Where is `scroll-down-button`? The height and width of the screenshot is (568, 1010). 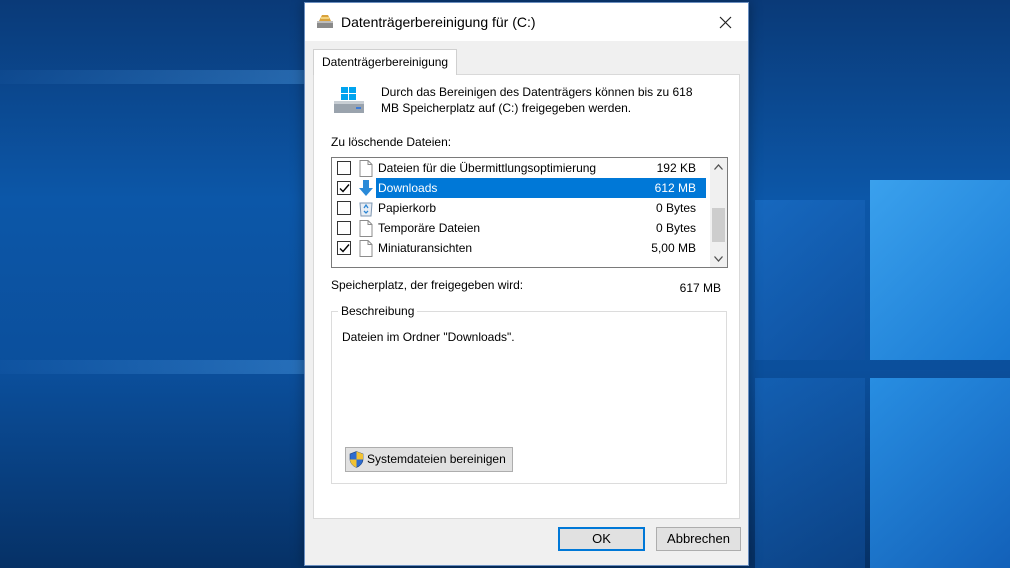 scroll-down-button is located at coordinates (718, 258).